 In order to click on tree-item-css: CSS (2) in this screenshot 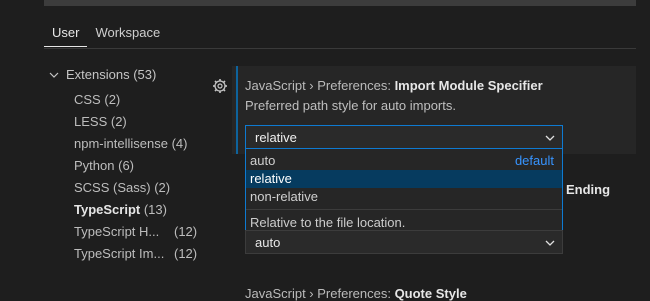, I will do `click(97, 99)`.